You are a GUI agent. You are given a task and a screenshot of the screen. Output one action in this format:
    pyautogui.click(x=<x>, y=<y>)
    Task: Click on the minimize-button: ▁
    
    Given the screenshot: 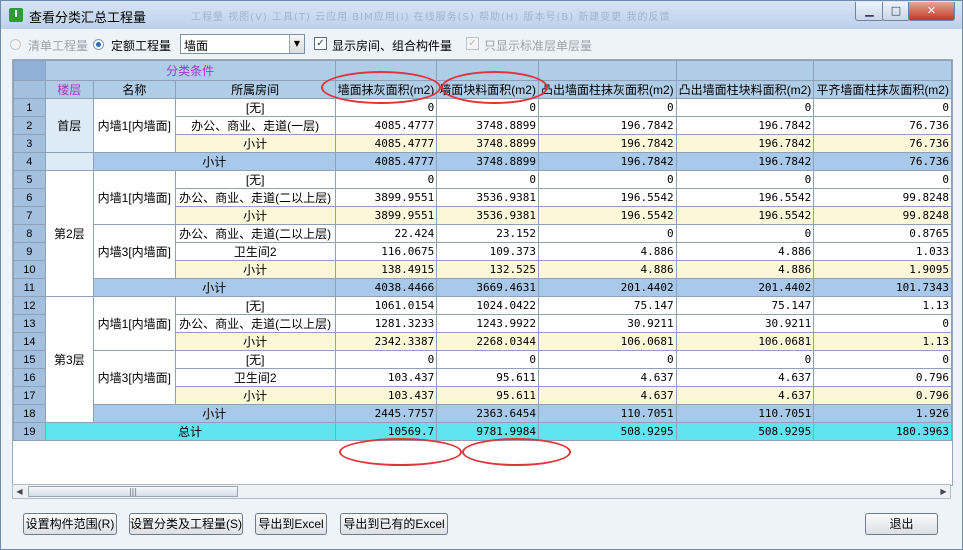 What is the action you would take?
    pyautogui.click(x=869, y=11)
    